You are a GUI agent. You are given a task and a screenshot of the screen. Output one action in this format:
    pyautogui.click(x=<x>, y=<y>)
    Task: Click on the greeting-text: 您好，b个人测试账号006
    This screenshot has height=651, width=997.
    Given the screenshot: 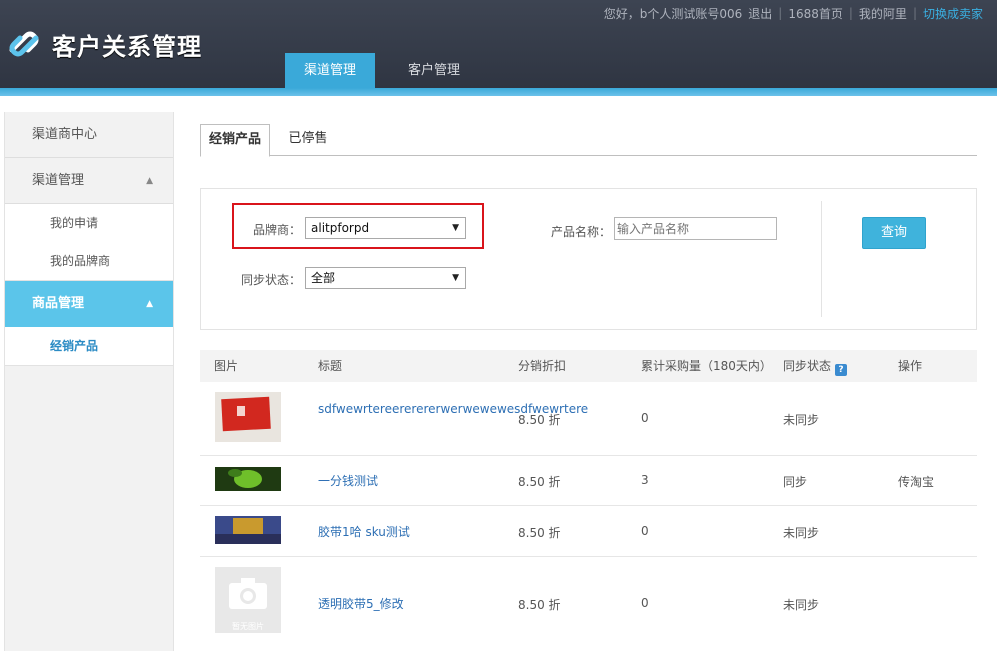 What is the action you would take?
    pyautogui.click(x=673, y=13)
    